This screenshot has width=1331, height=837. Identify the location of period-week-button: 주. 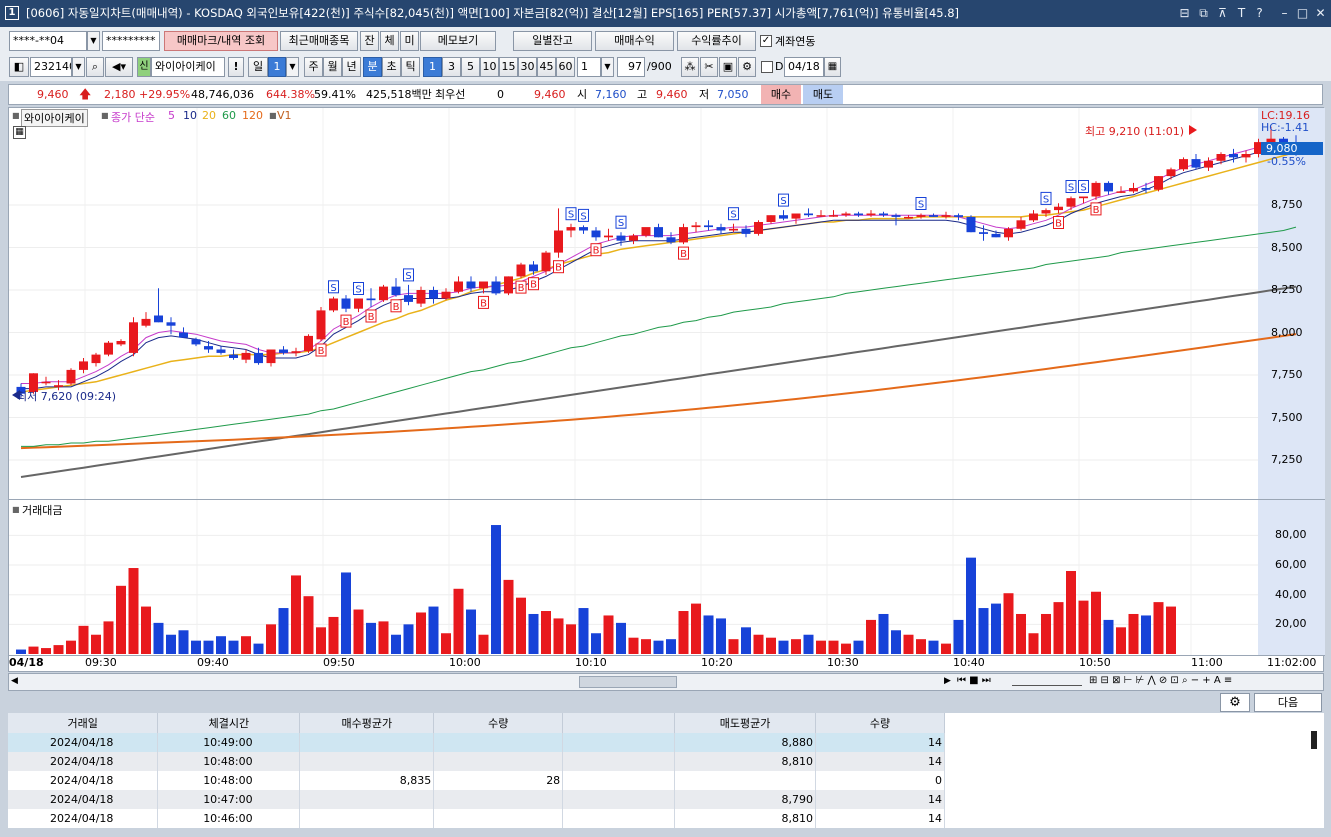
(313, 67).